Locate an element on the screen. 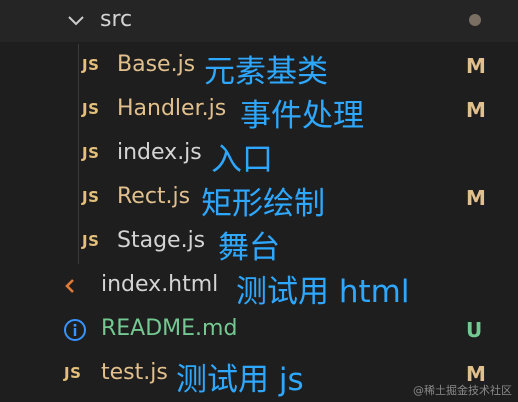 This screenshot has height=402, width=518. file-name: README.md is located at coordinates (169, 328).